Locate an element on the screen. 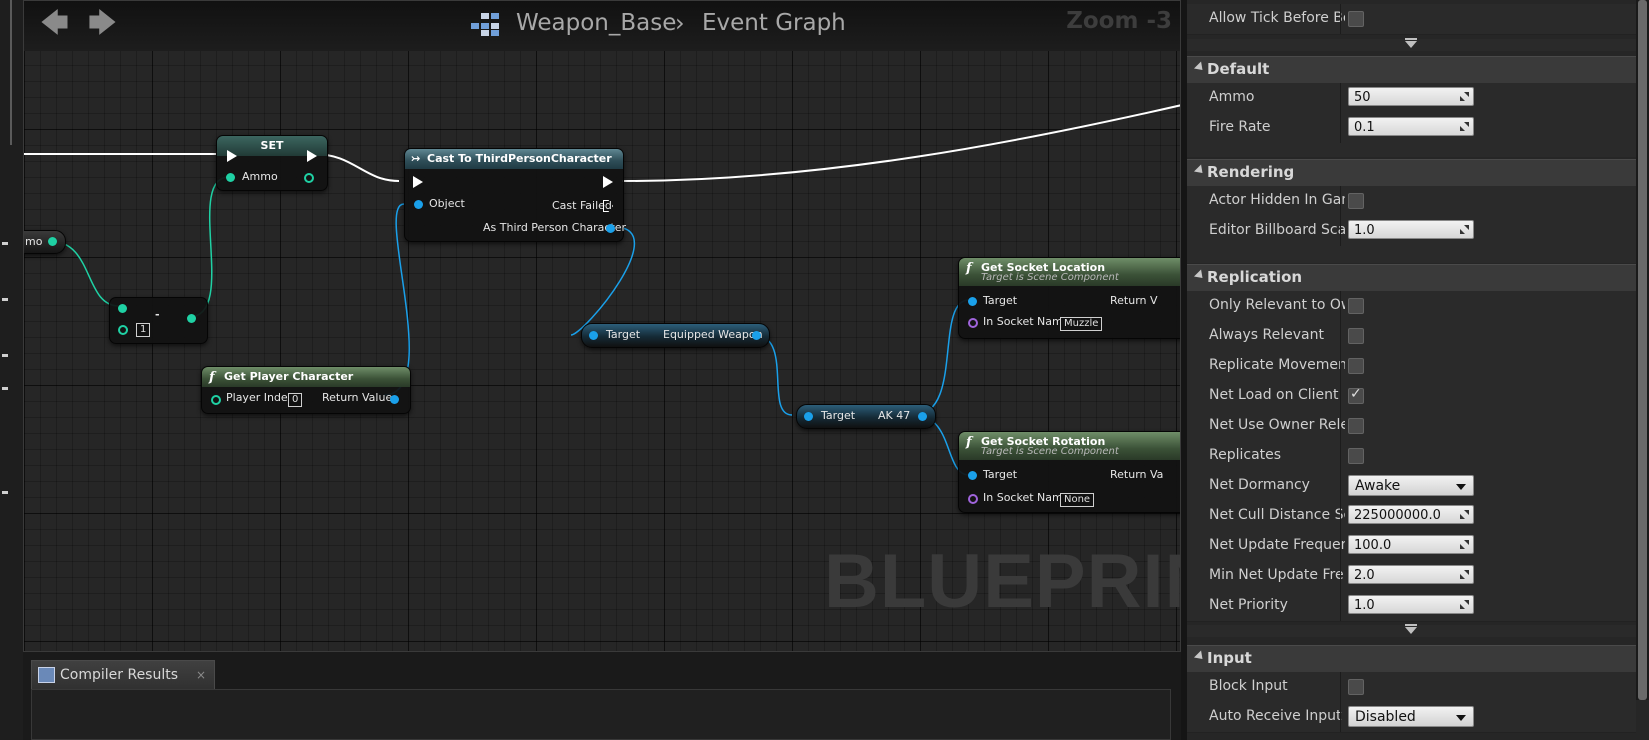  set-exec-in-pin is located at coordinates (232, 156).